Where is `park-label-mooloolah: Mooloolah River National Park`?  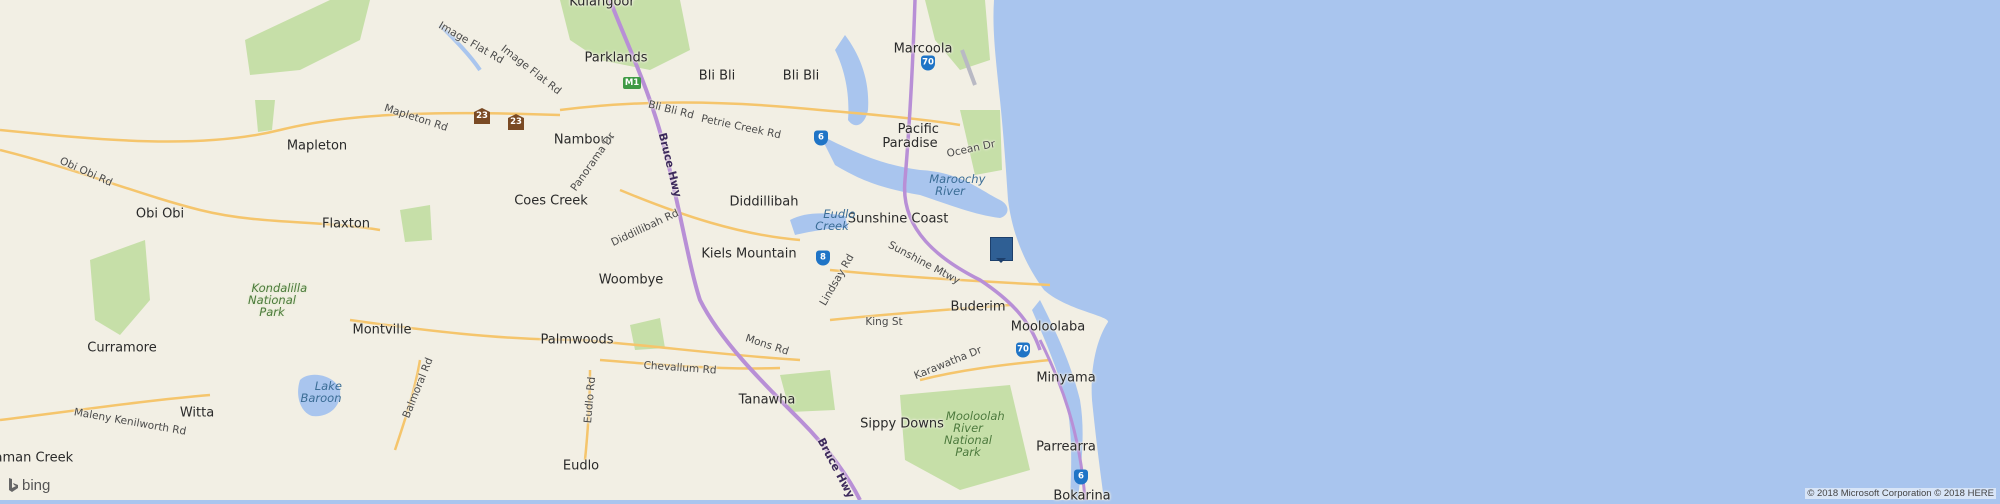
park-label-mooloolah: Mooloolah River National Park is located at coordinates (968, 434).